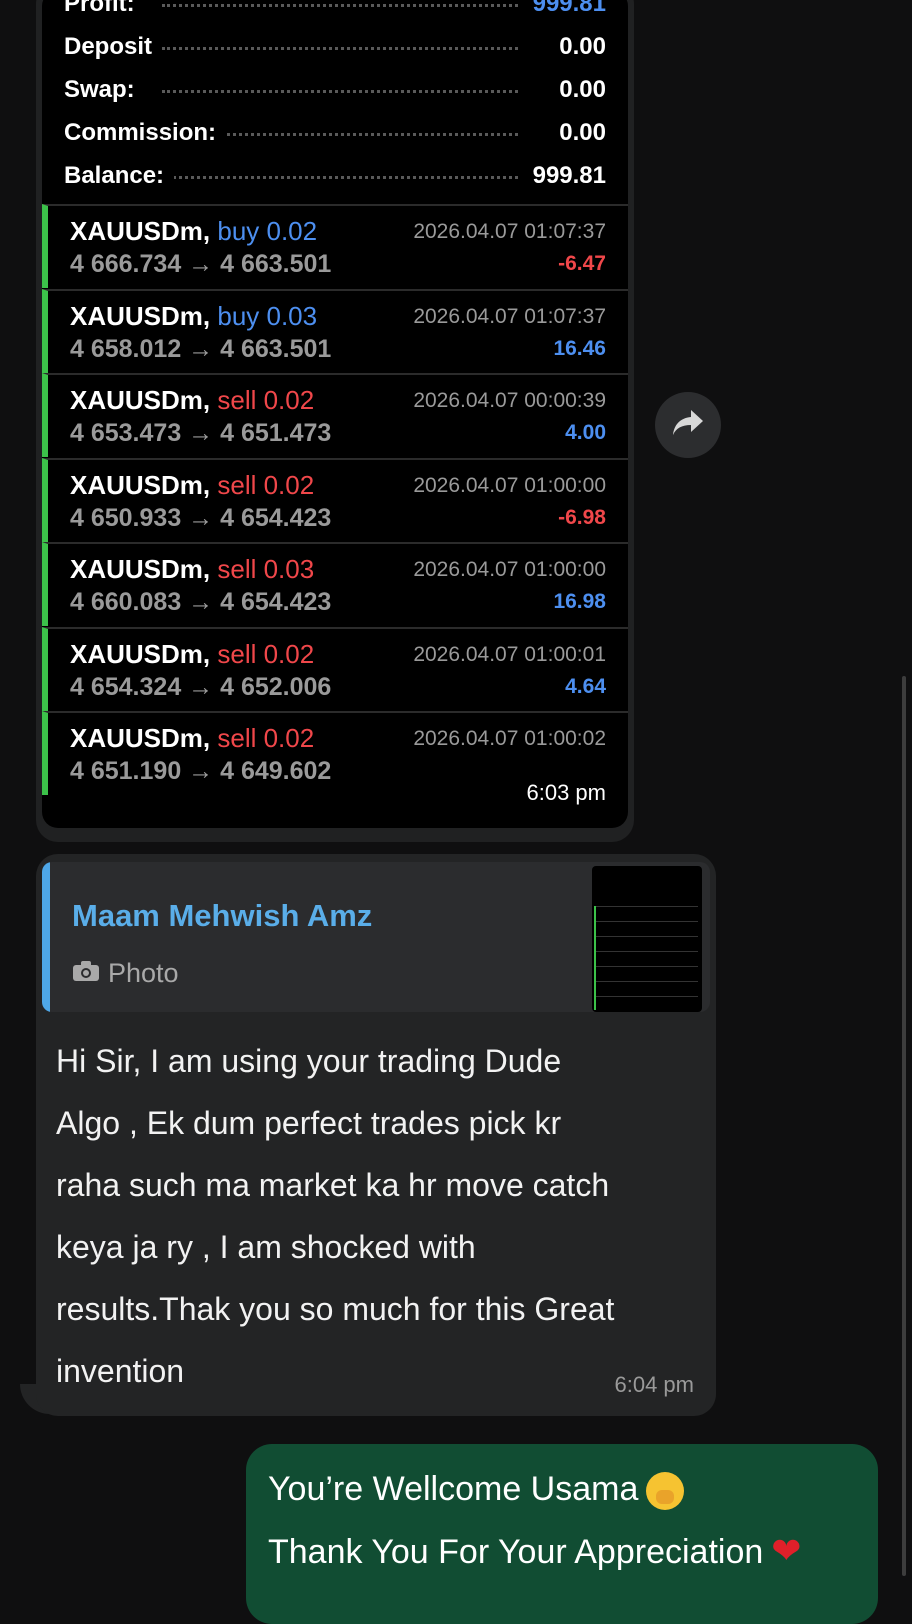 Image resolution: width=912 pixels, height=1624 pixels. What do you see at coordinates (192, 569) in the screenshot?
I see `trade-symbol: XAUUSDm, sell 0.03` at bounding box center [192, 569].